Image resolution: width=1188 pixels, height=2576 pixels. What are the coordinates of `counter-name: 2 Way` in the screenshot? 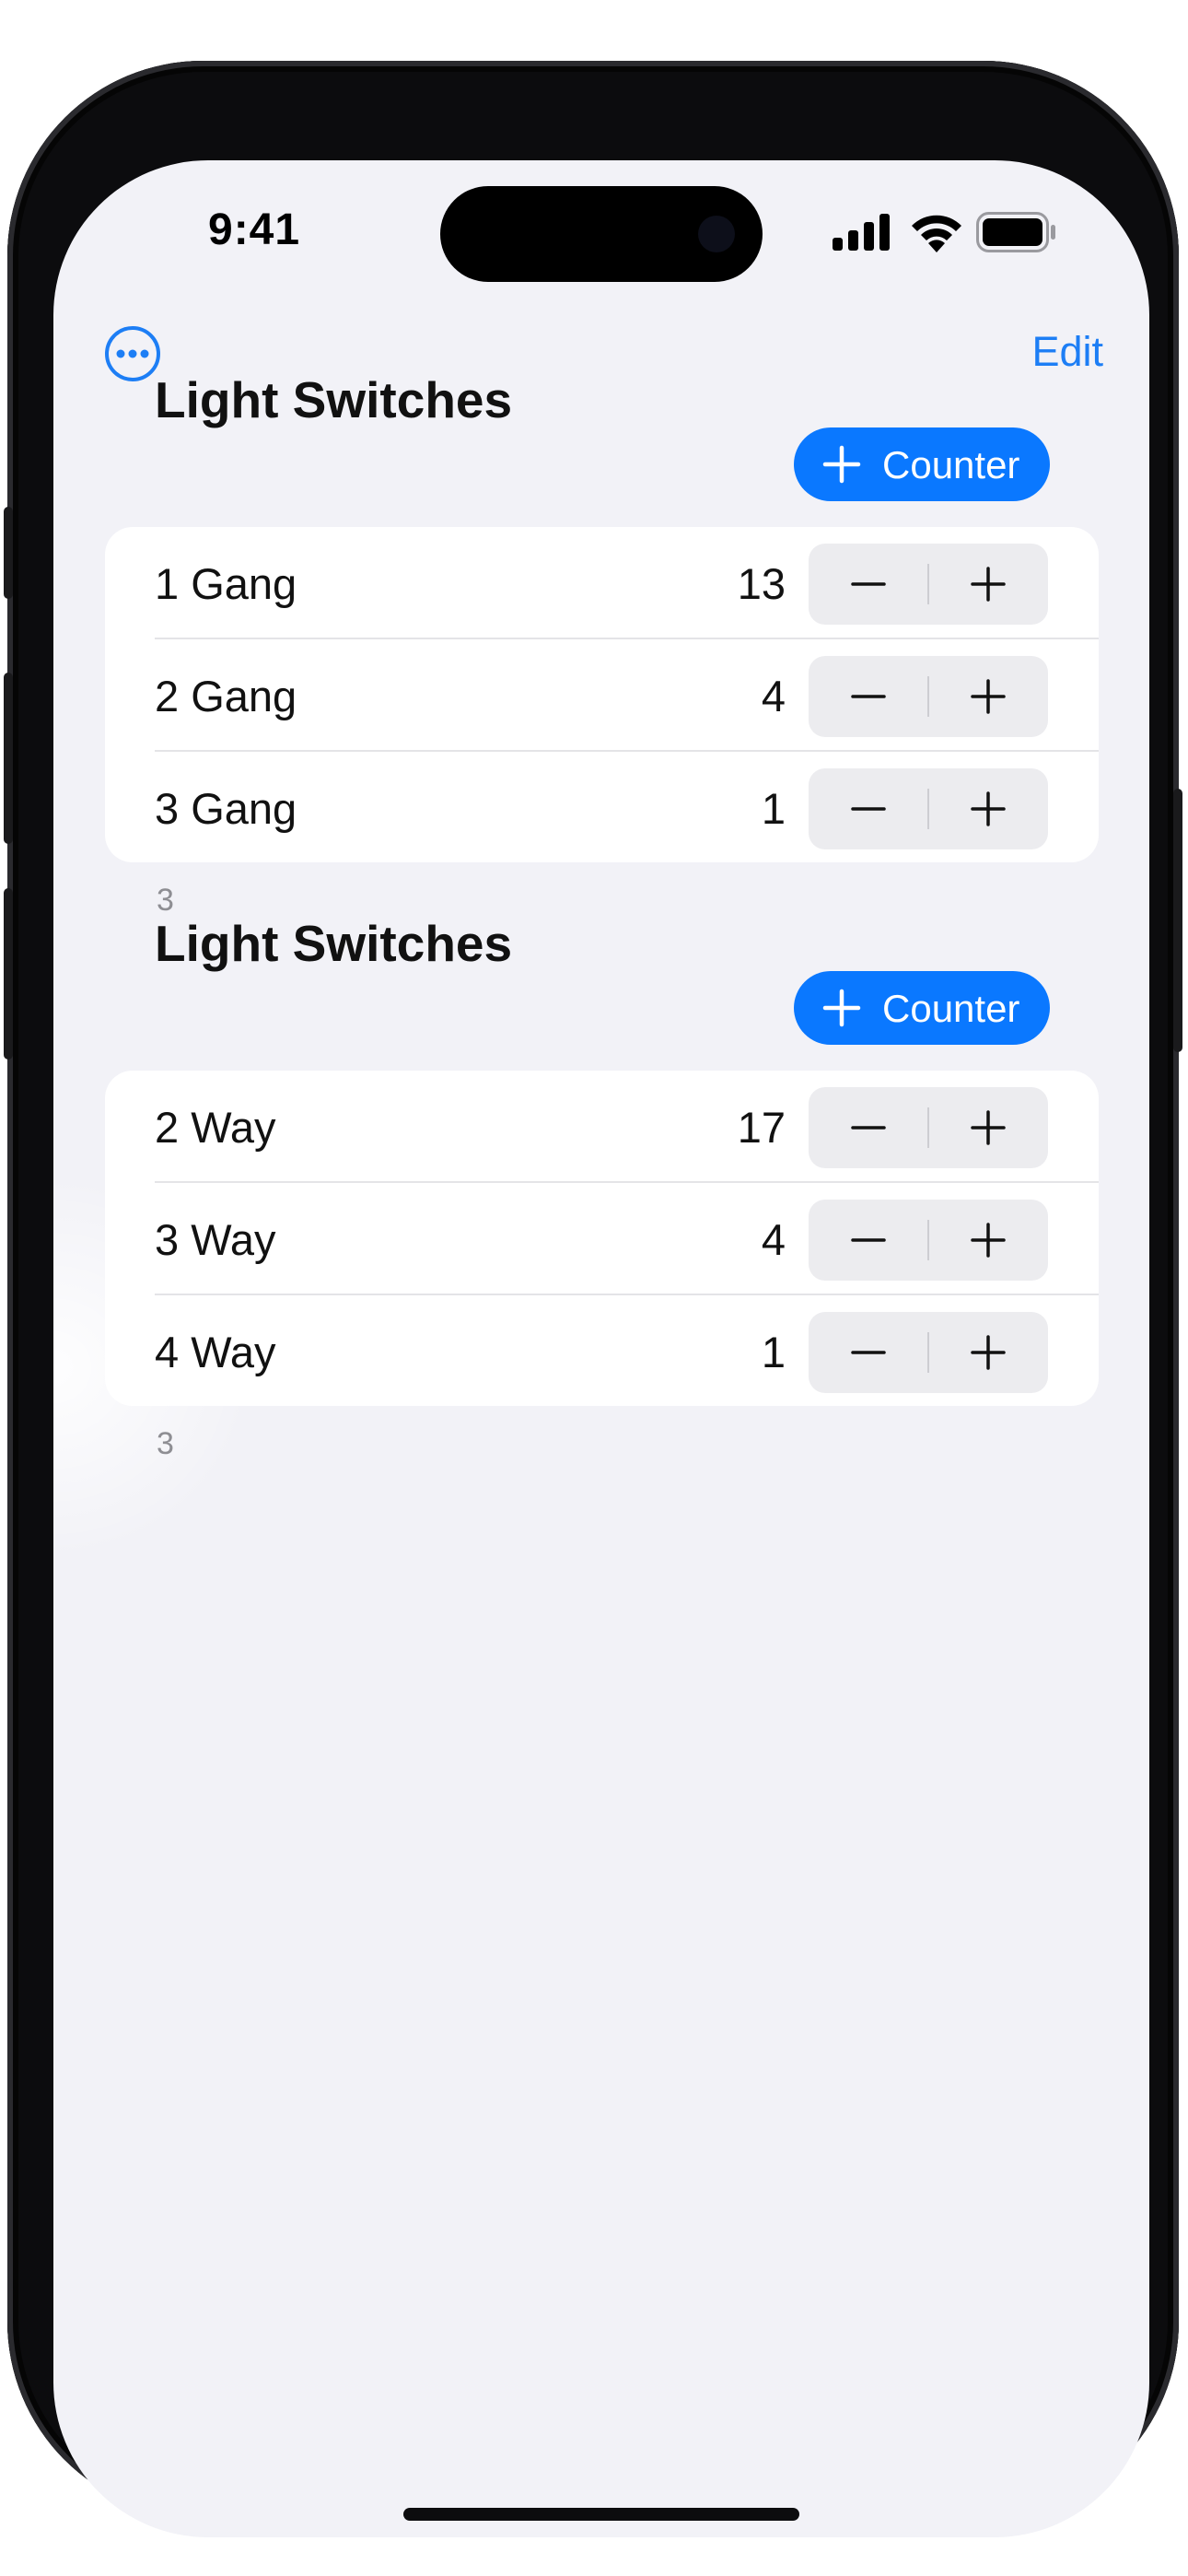 It's located at (215, 1127).